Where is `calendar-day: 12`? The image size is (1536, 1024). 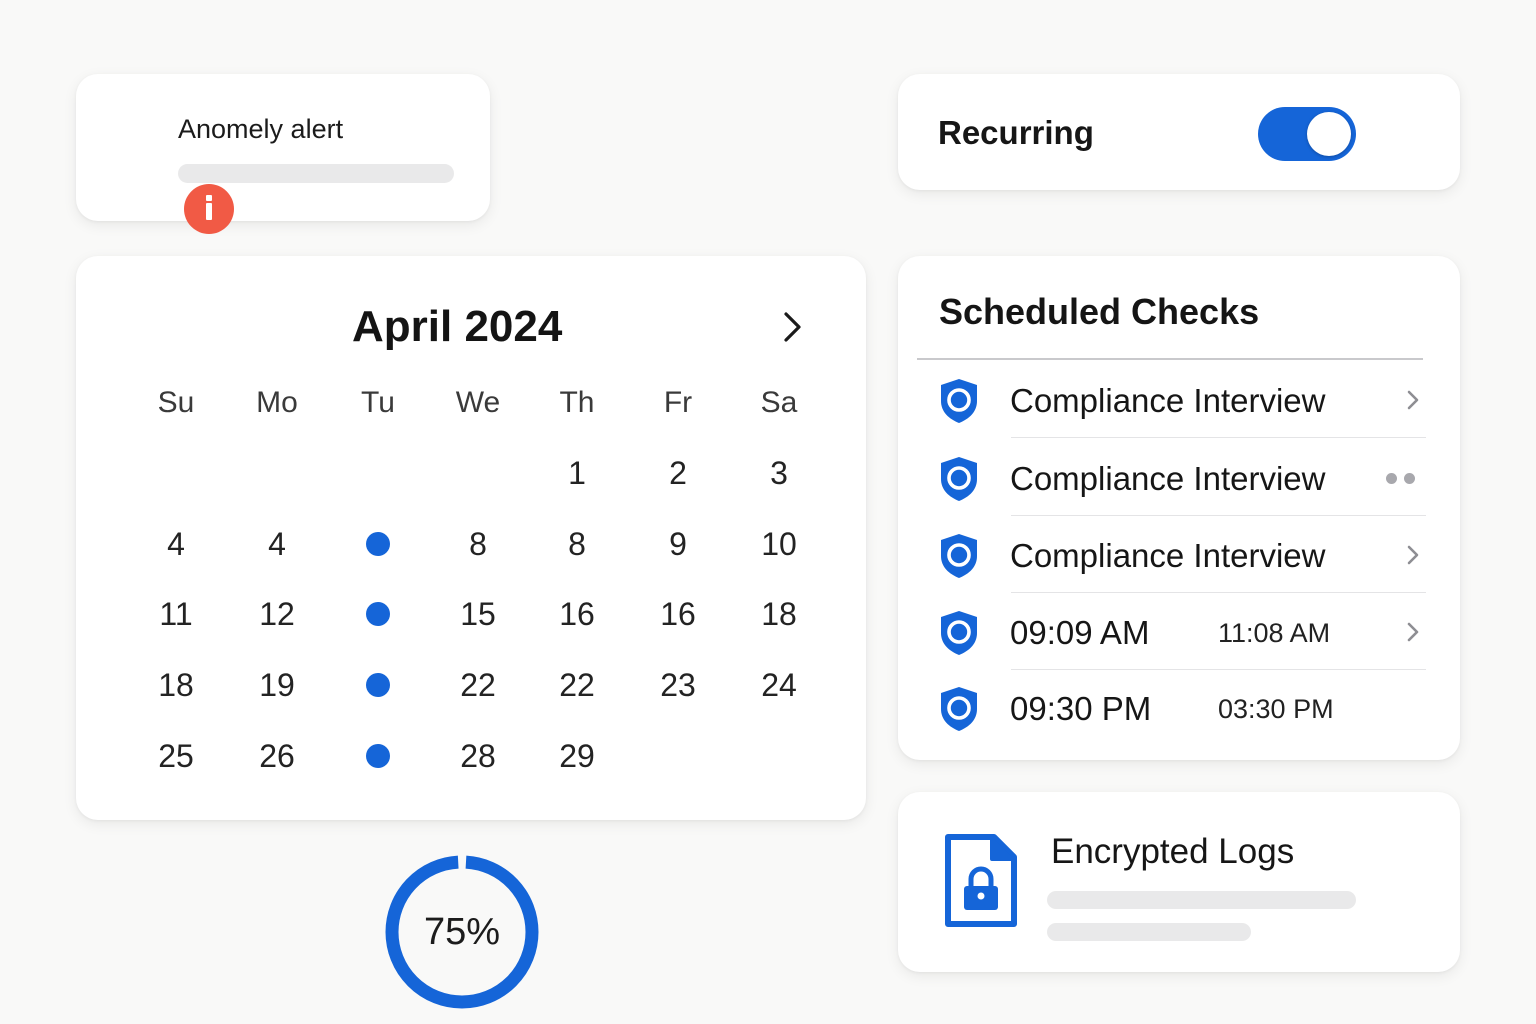 calendar-day: 12 is located at coordinates (277, 614).